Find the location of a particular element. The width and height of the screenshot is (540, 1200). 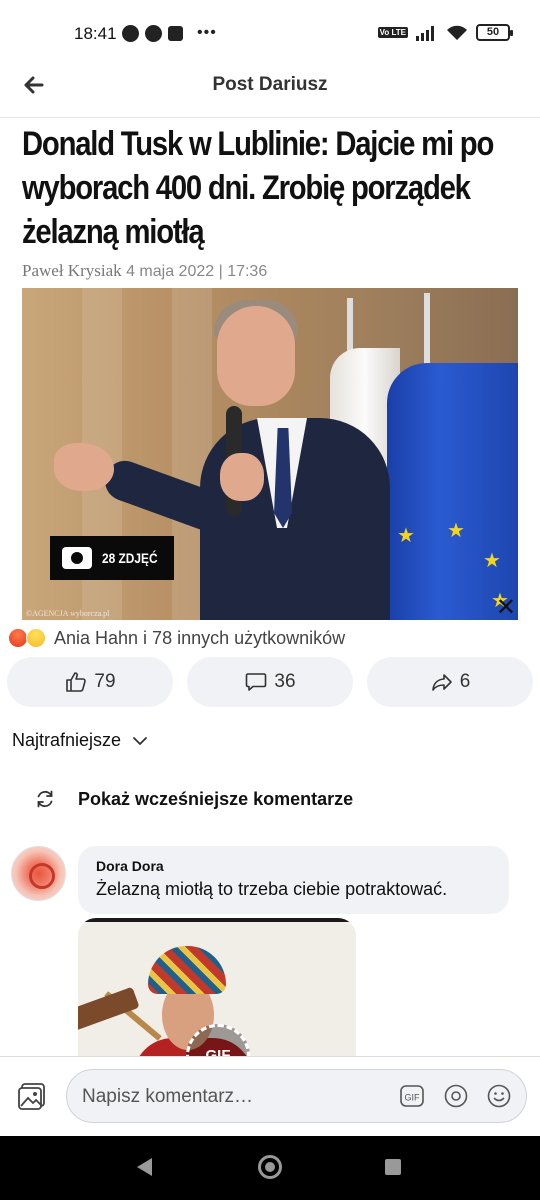

nav-back-icon is located at coordinates (144, 1167).